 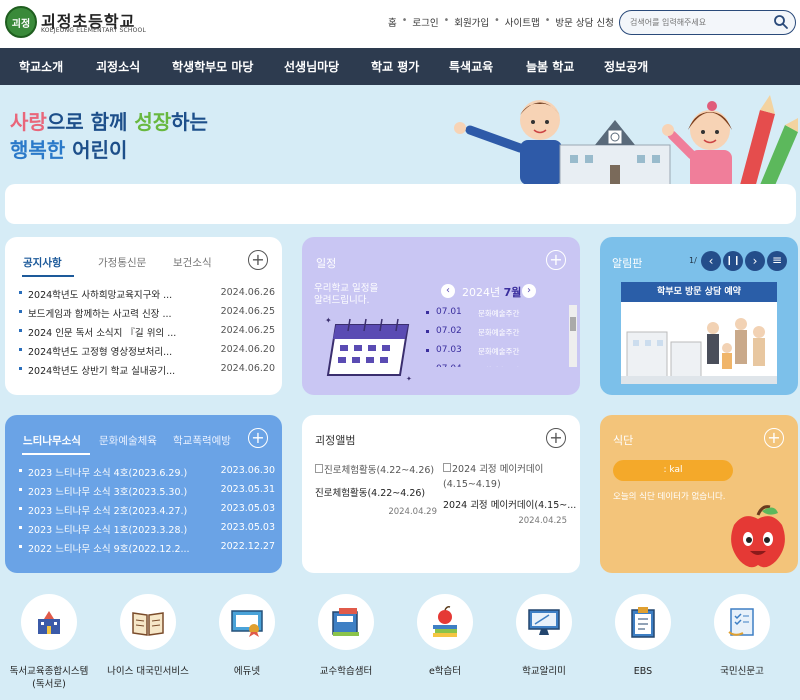 I want to click on school-logo: 괴정, so click(x=21, y=22).